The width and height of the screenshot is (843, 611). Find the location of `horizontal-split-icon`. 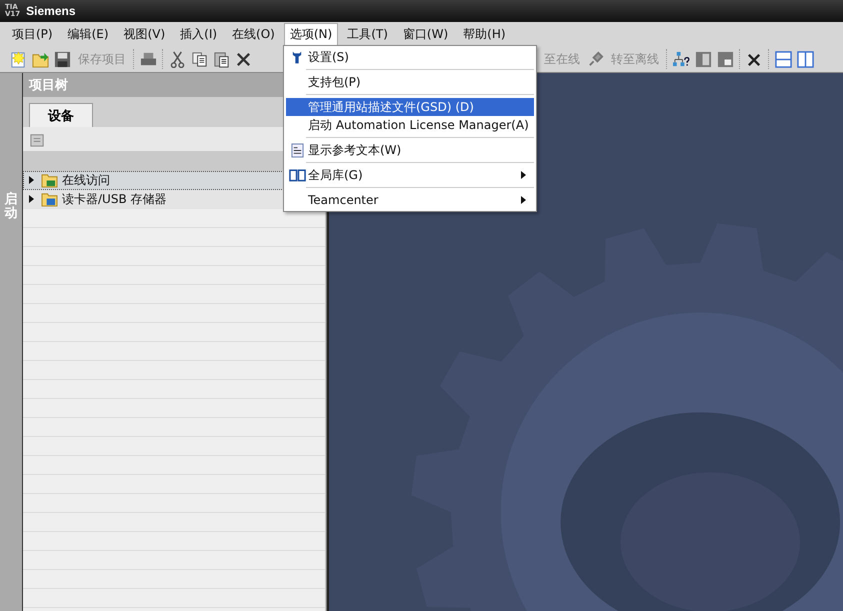

horizontal-split-icon is located at coordinates (783, 59).